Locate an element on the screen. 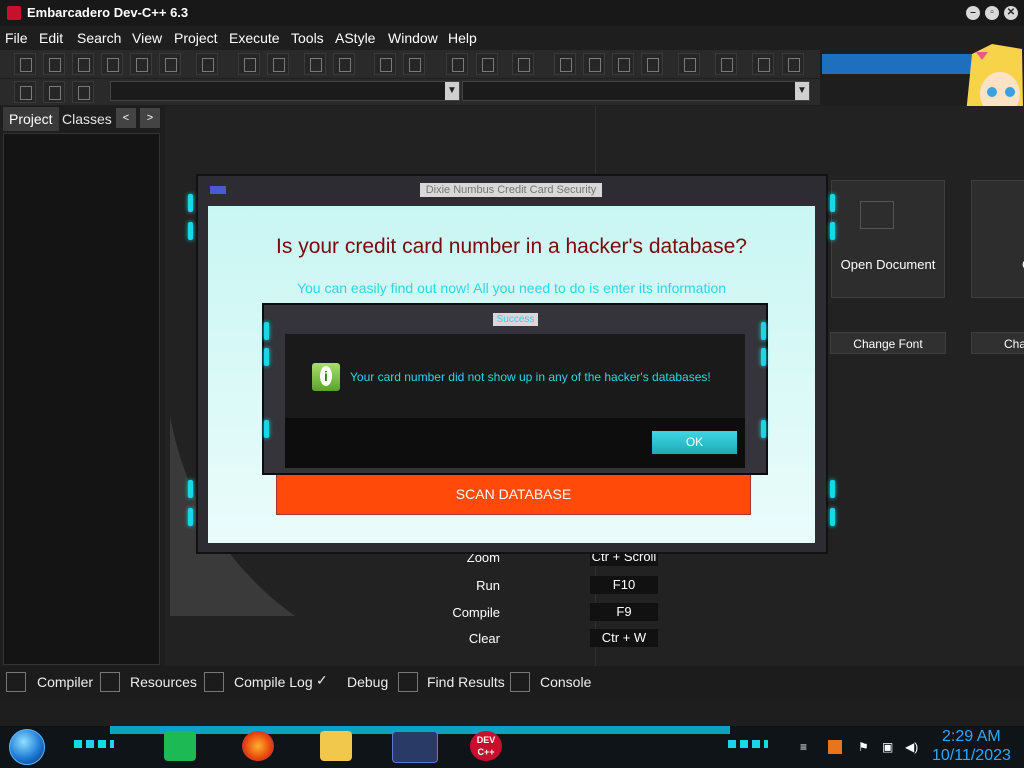 The width and height of the screenshot is (1024, 768). flag-icon: ⚑ is located at coordinates (865, 747).